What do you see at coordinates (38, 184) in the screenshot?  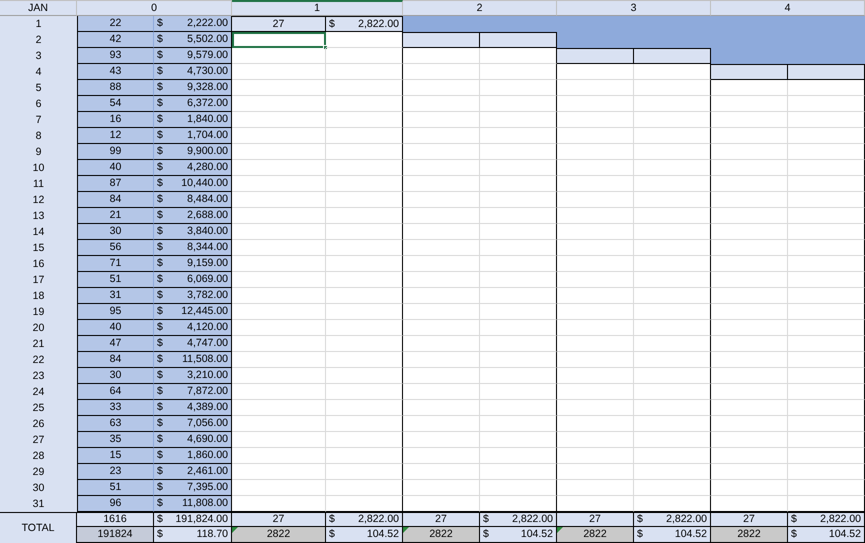 I see `row-header: 11` at bounding box center [38, 184].